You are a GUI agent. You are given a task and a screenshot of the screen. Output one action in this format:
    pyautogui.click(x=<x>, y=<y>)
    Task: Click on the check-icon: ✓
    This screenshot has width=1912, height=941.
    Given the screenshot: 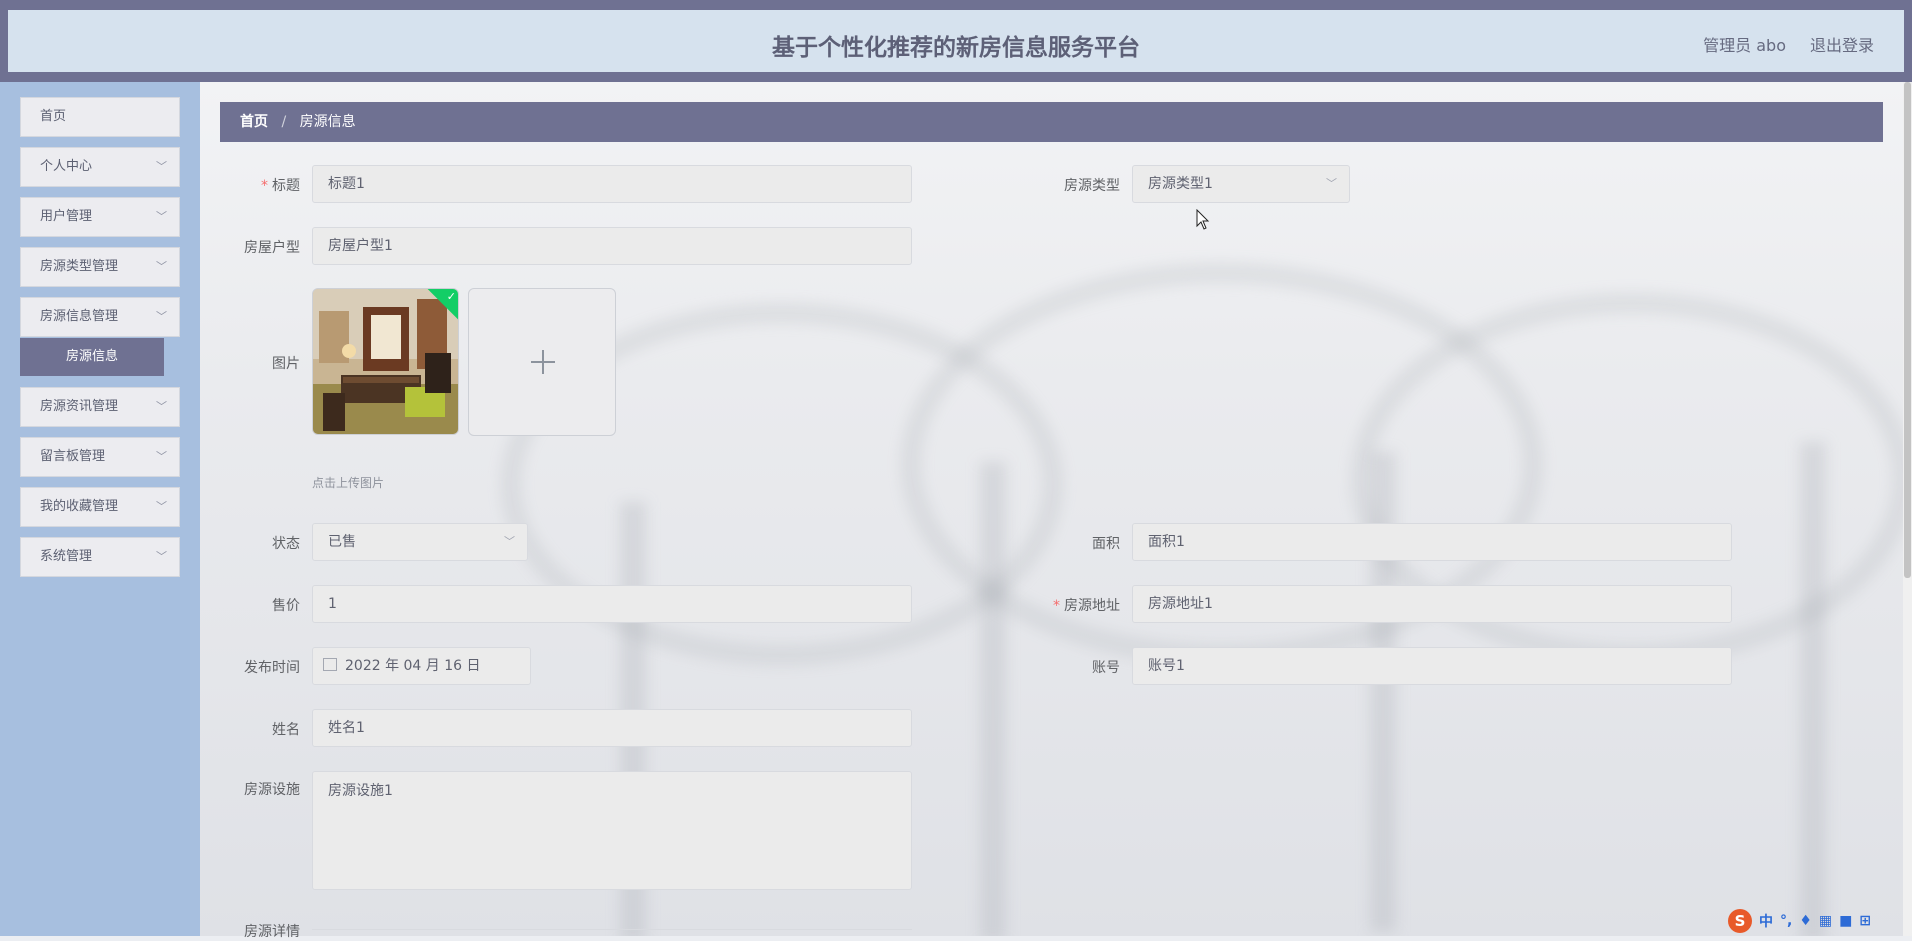 What is the action you would take?
    pyautogui.click(x=451, y=296)
    